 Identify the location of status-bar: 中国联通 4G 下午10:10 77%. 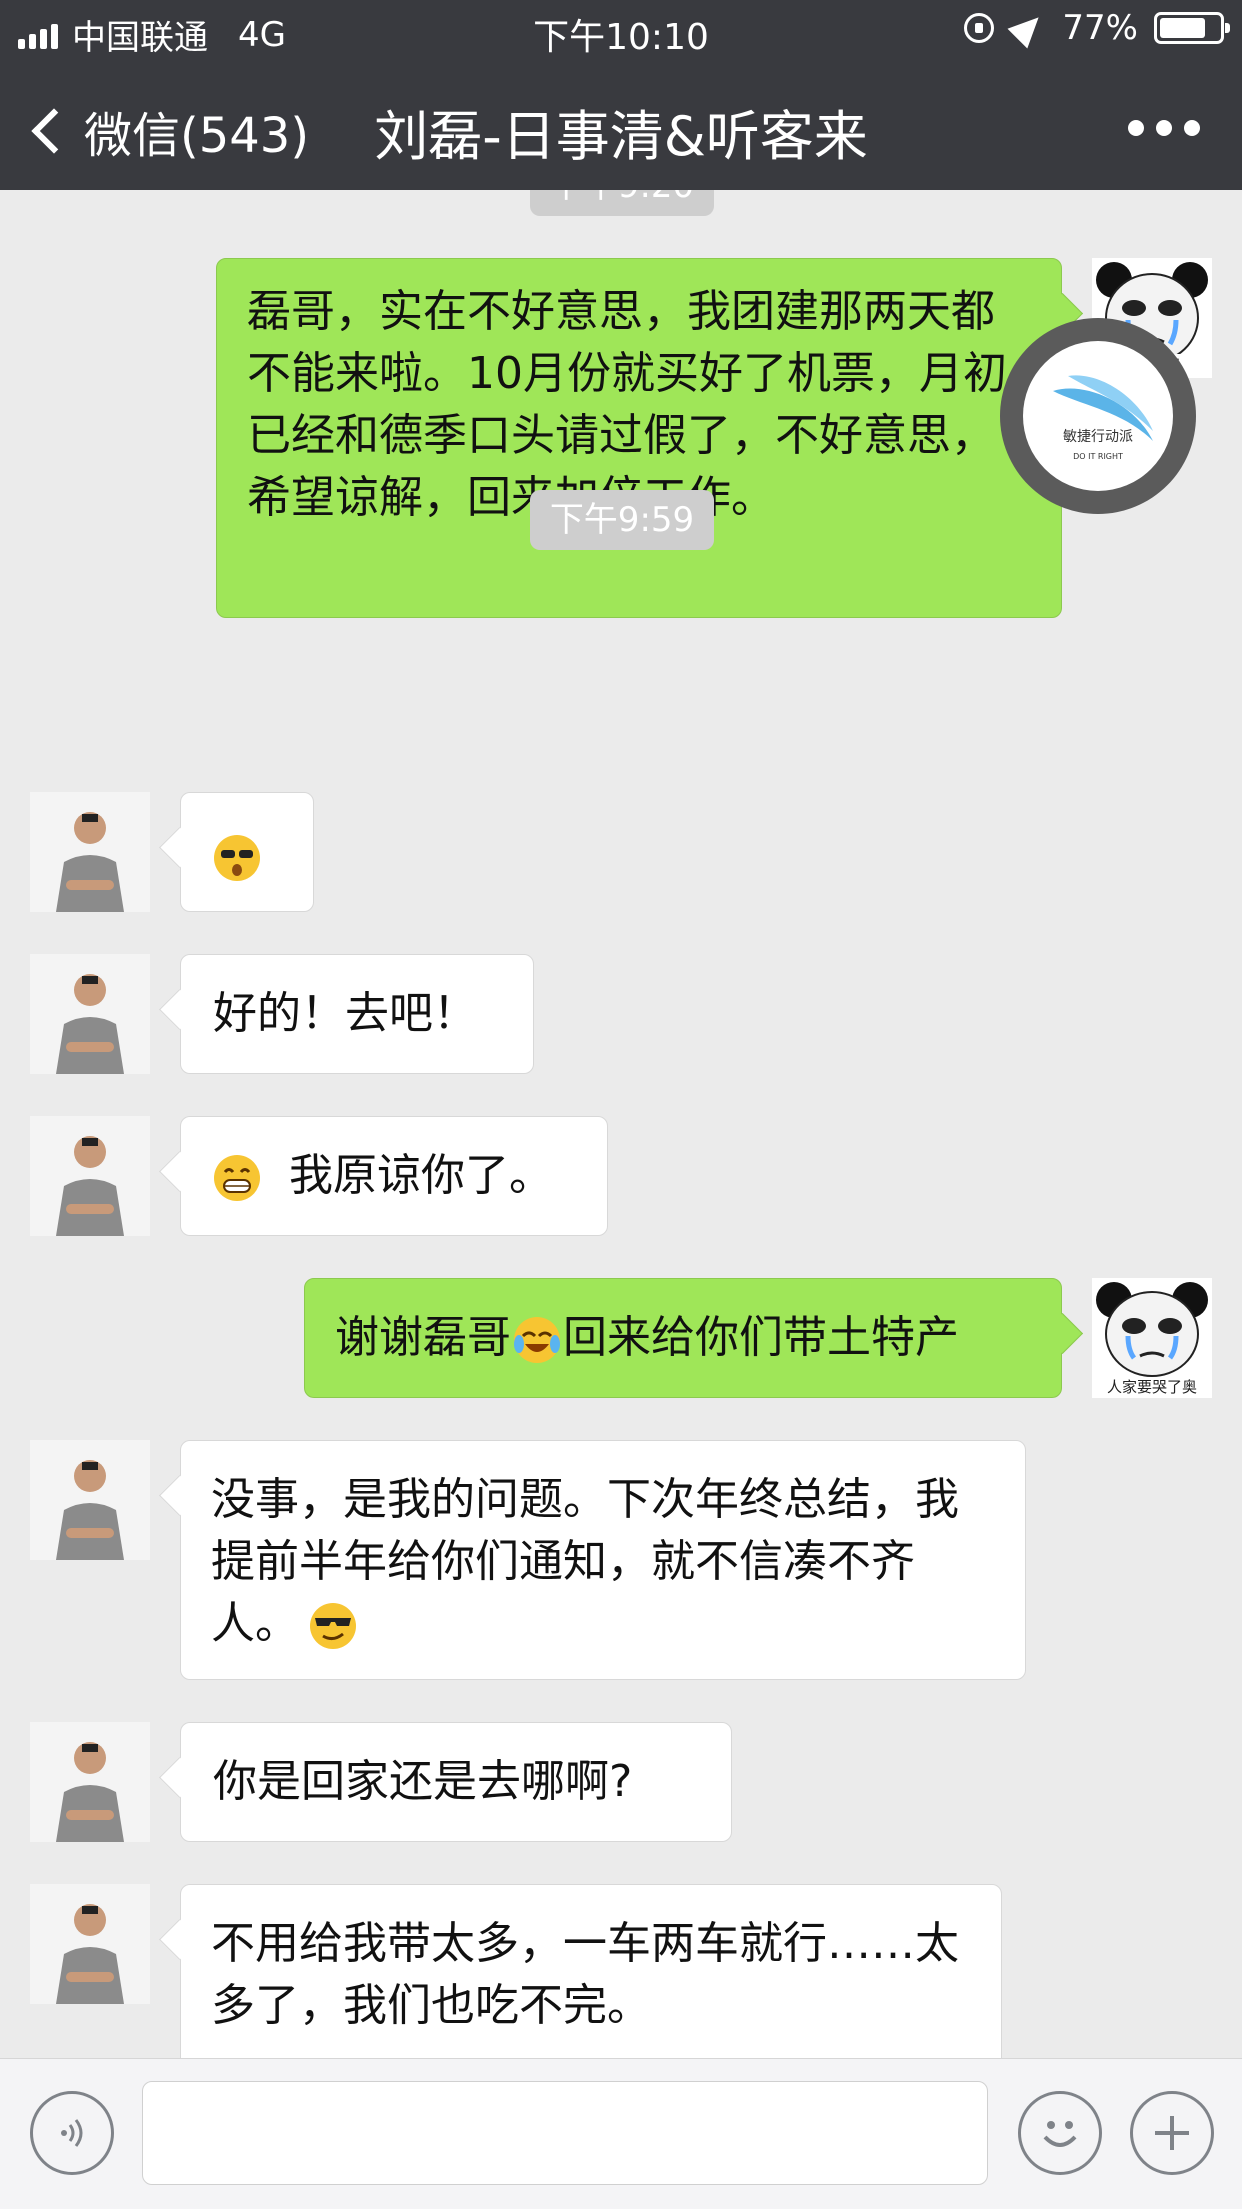
(621, 31).